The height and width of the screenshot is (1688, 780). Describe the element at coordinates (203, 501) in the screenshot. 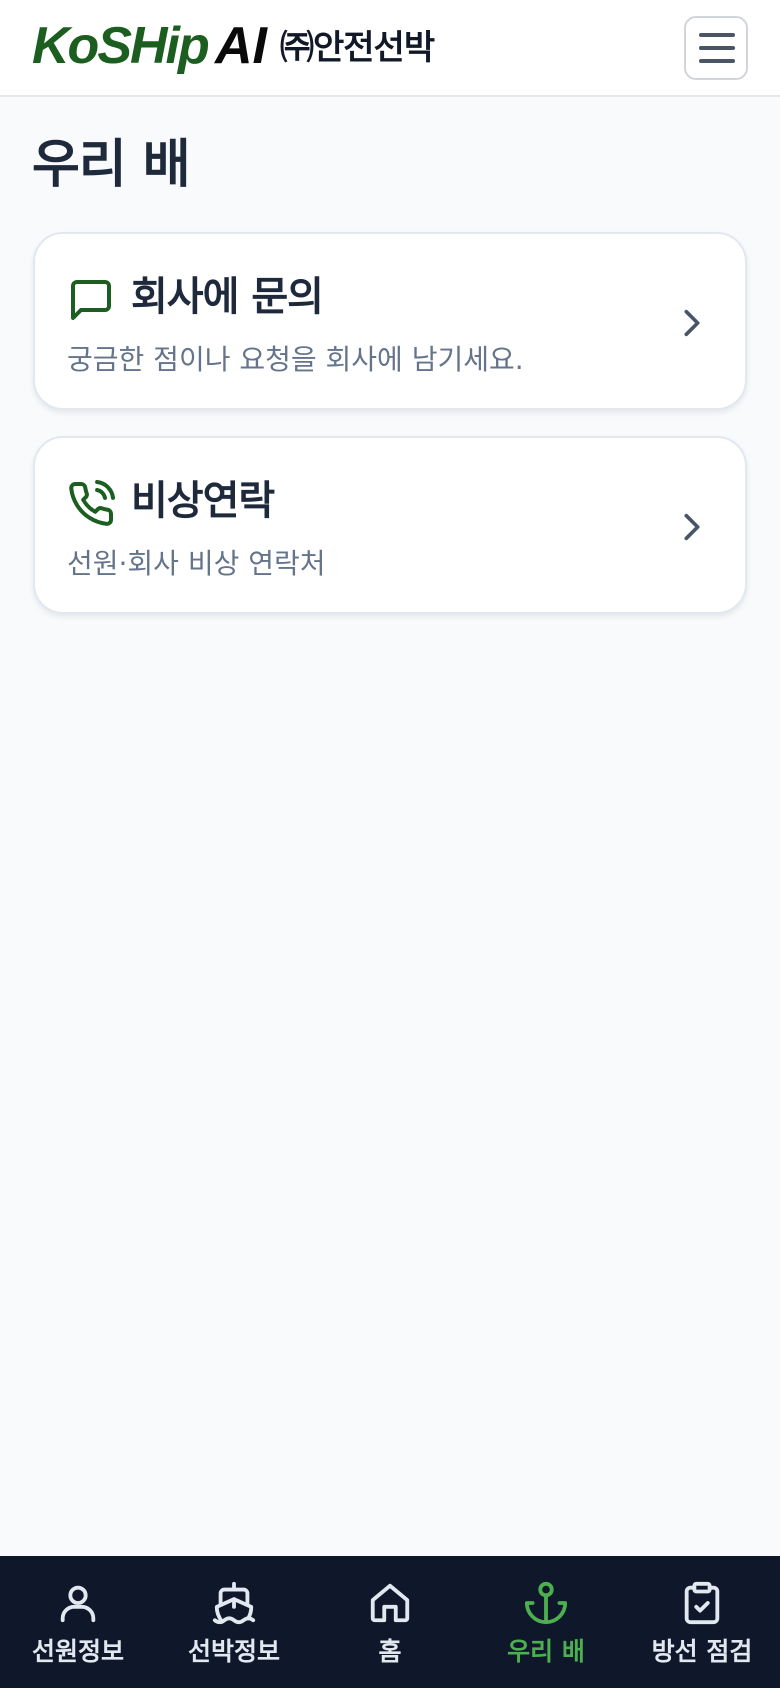

I see `card-title: 비상연락` at that location.